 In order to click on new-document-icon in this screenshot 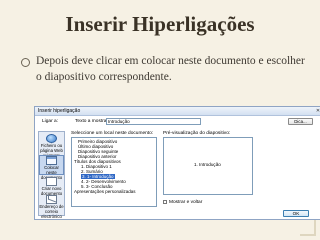, I will do `click(51, 181)`.